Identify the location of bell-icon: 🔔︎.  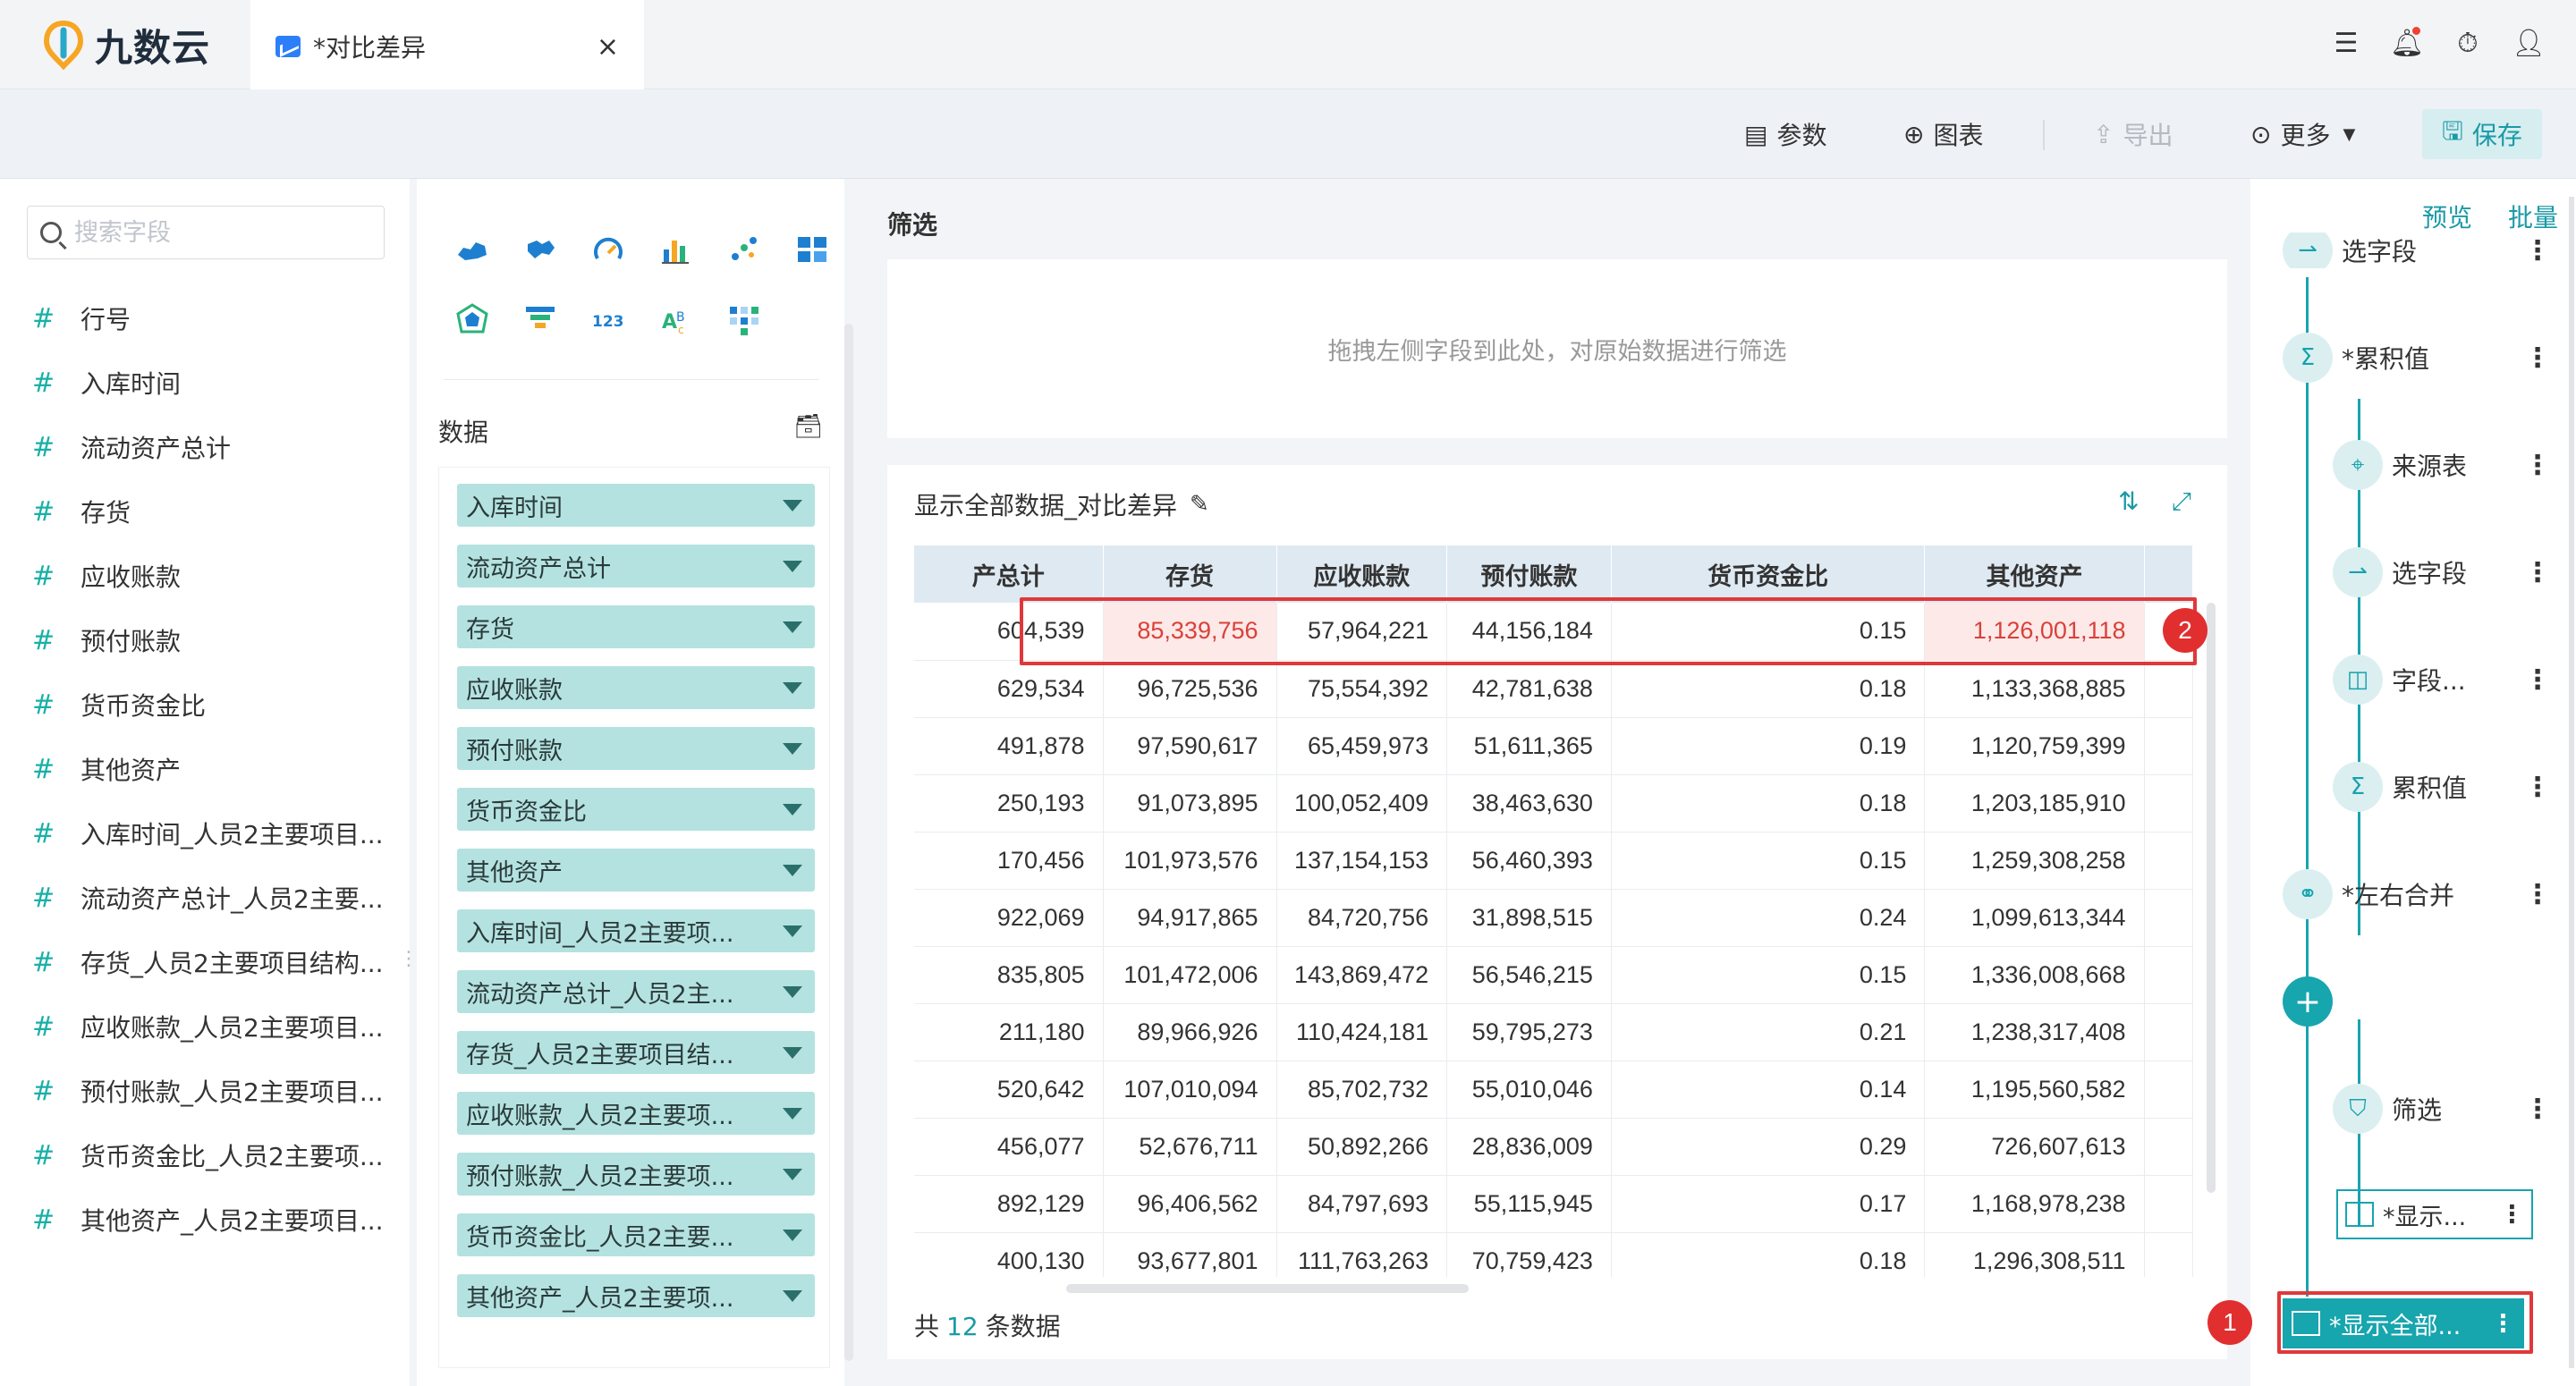
(2407, 43).